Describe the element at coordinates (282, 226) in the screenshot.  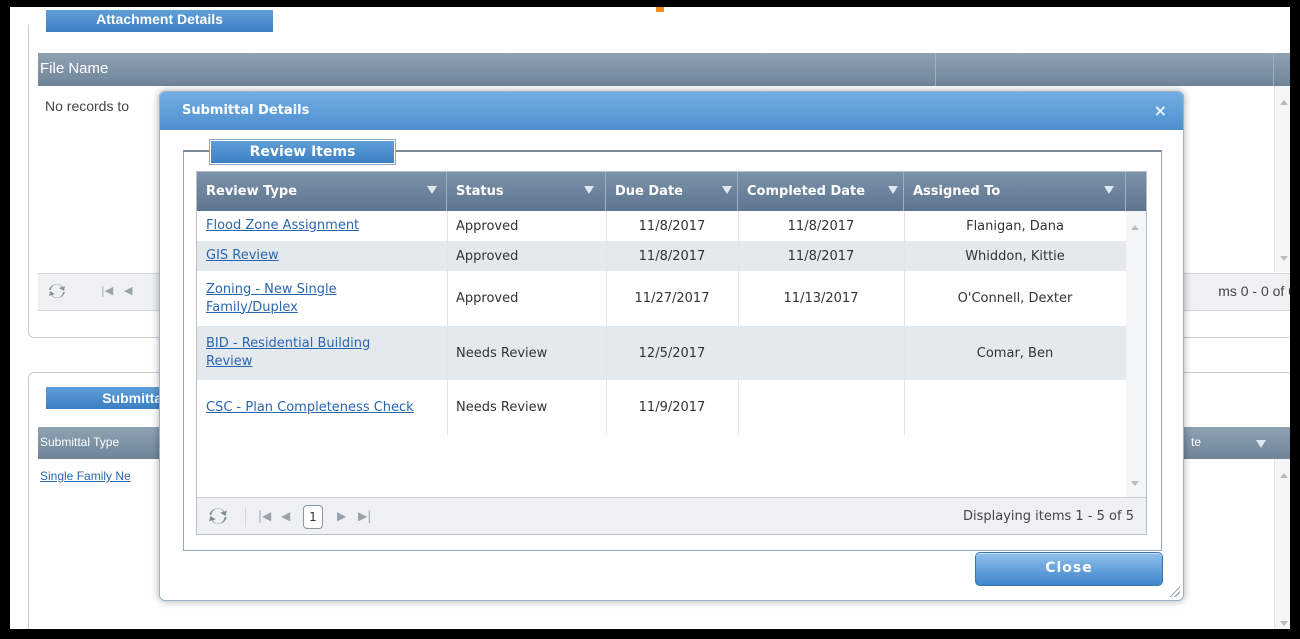
I see `review-type-link: Flood Zone Assignment` at that location.